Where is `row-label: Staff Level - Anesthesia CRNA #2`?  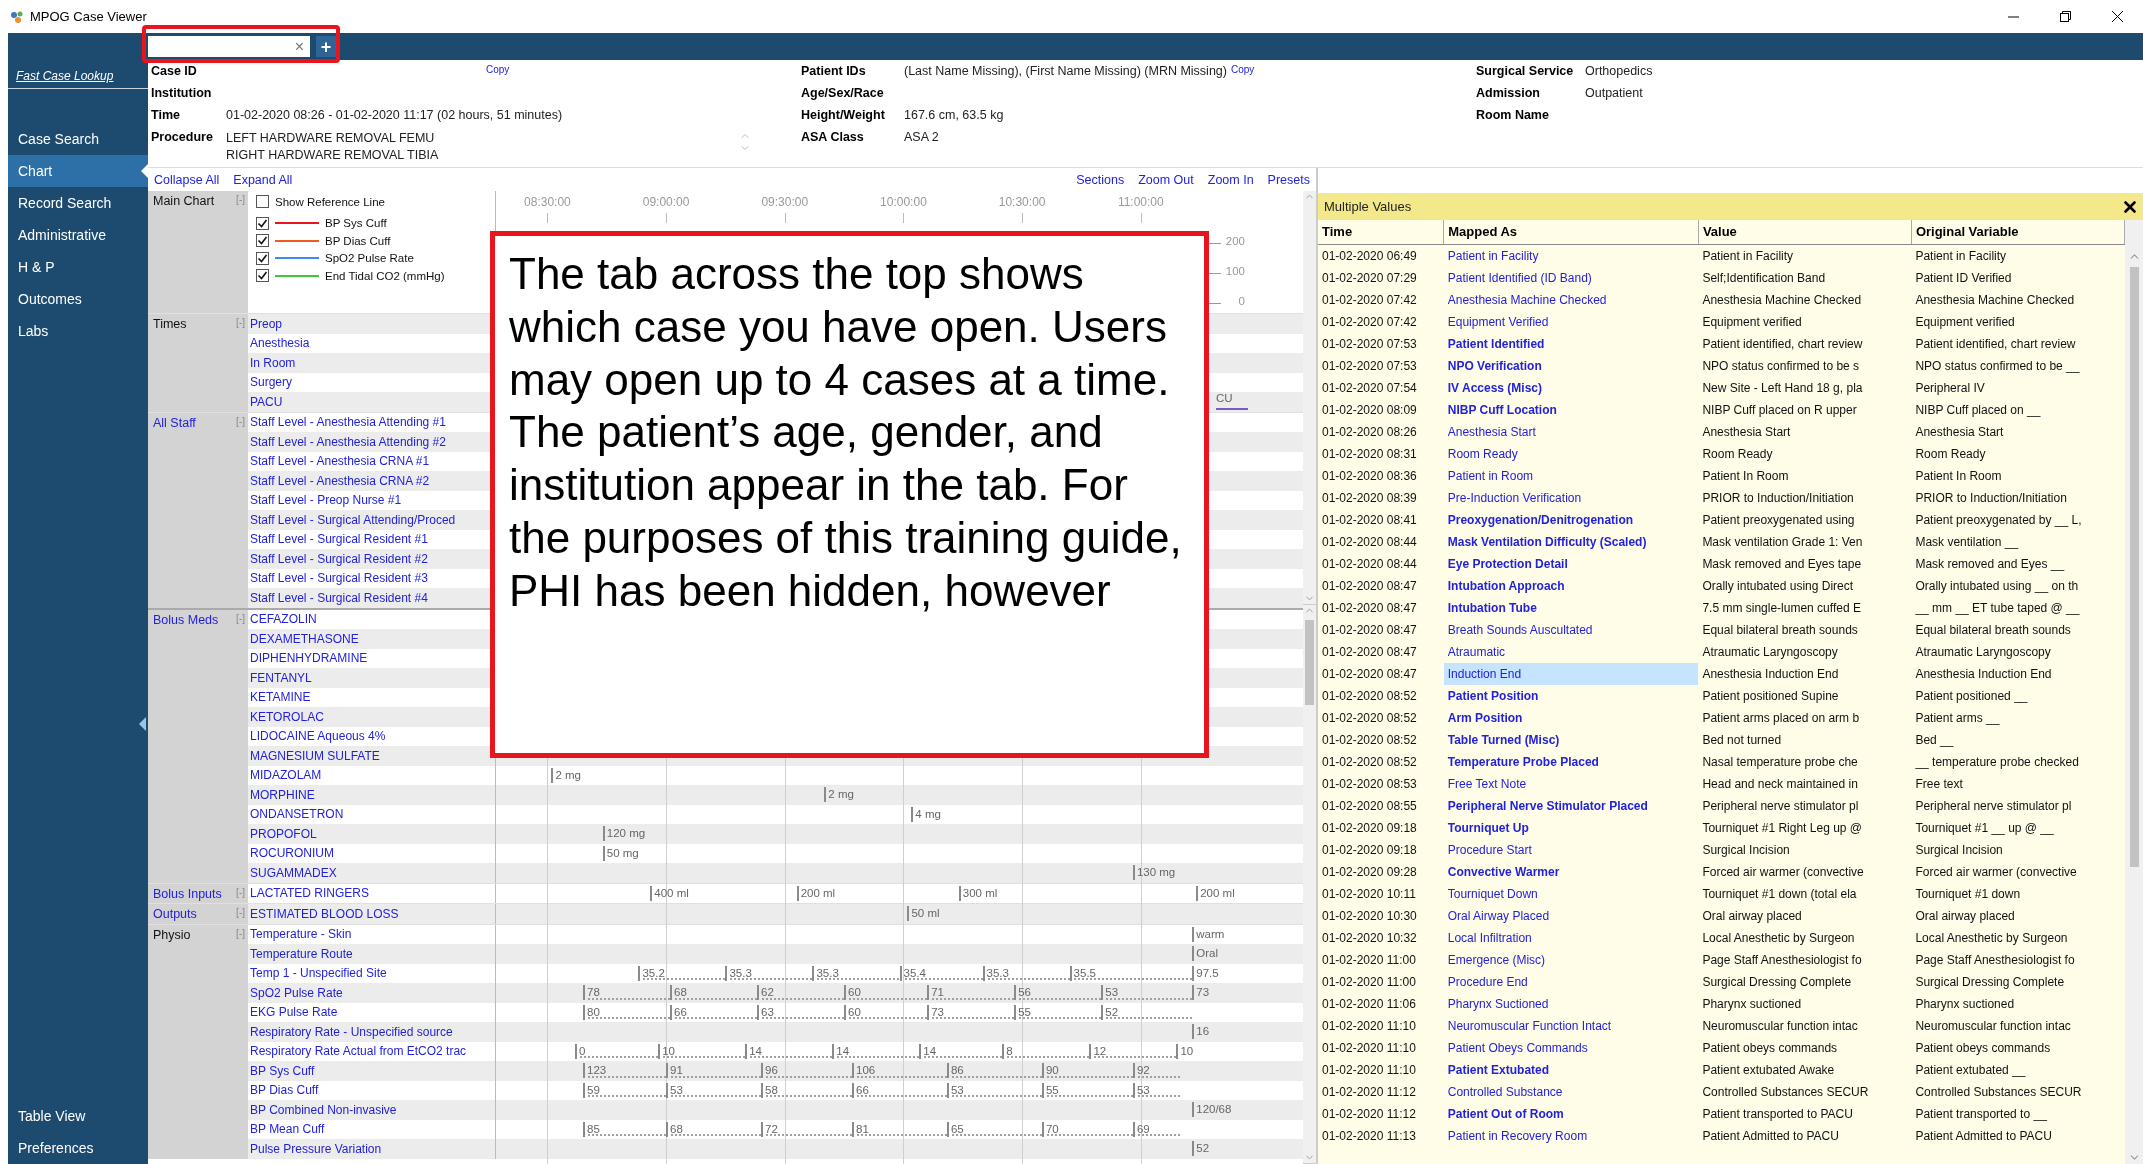 row-label: Staff Level - Anesthesia CRNA #2 is located at coordinates (340, 480).